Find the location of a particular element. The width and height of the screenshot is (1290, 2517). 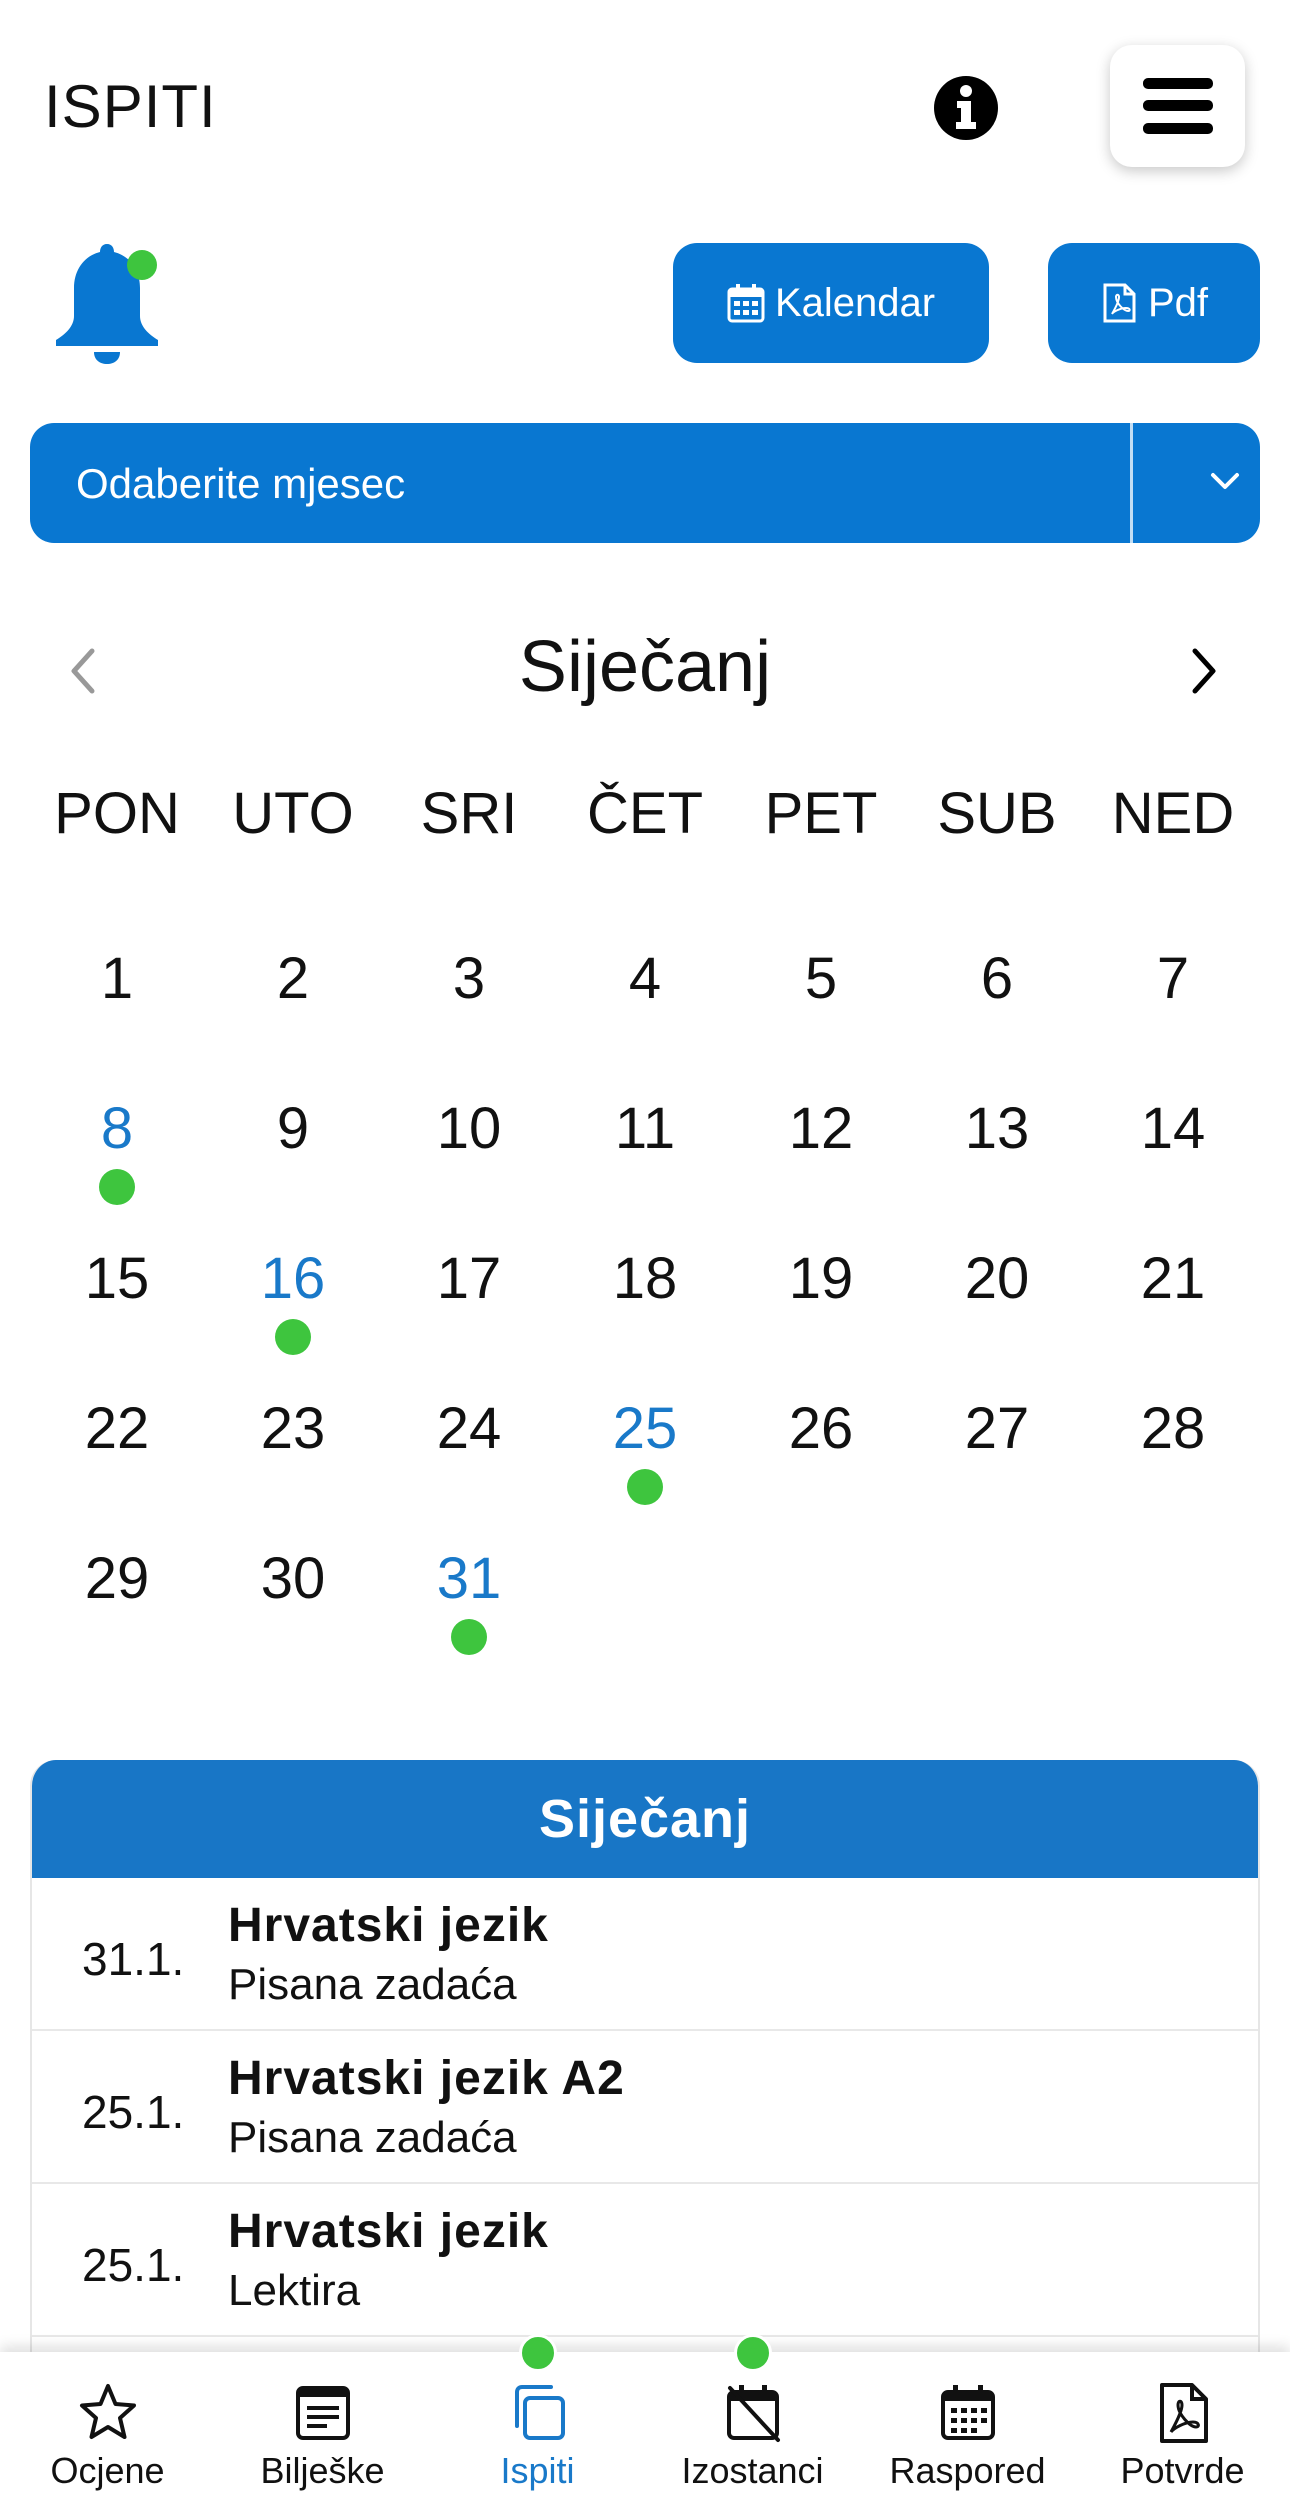

calendar-day: 14 is located at coordinates (1173, 1170).